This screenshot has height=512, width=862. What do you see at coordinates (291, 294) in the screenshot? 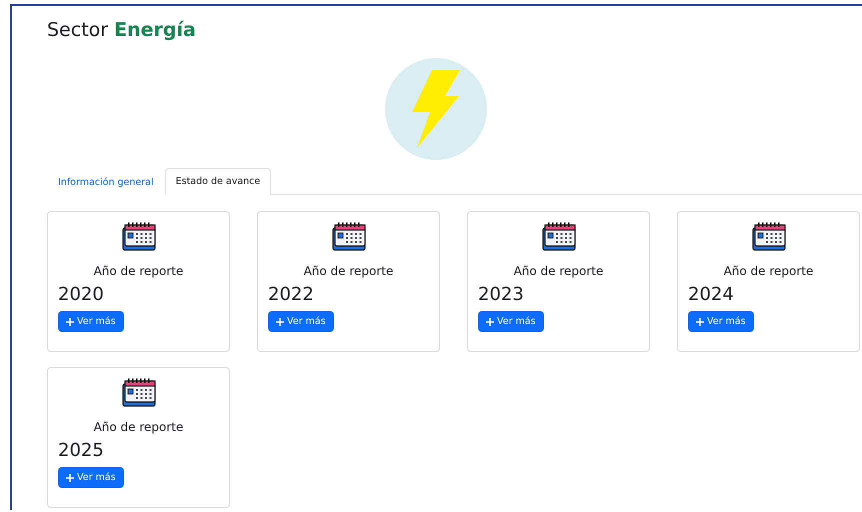
I see `report-year: 2022` at bounding box center [291, 294].